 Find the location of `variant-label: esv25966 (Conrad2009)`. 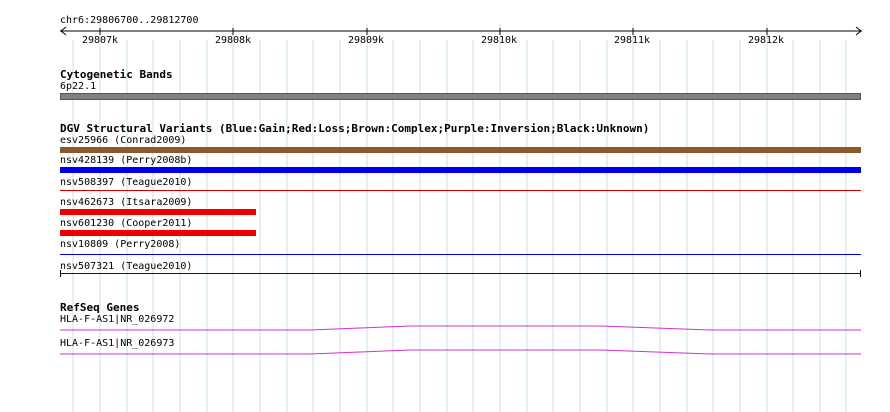

variant-label: esv25966 (Conrad2009) is located at coordinates (123, 141).